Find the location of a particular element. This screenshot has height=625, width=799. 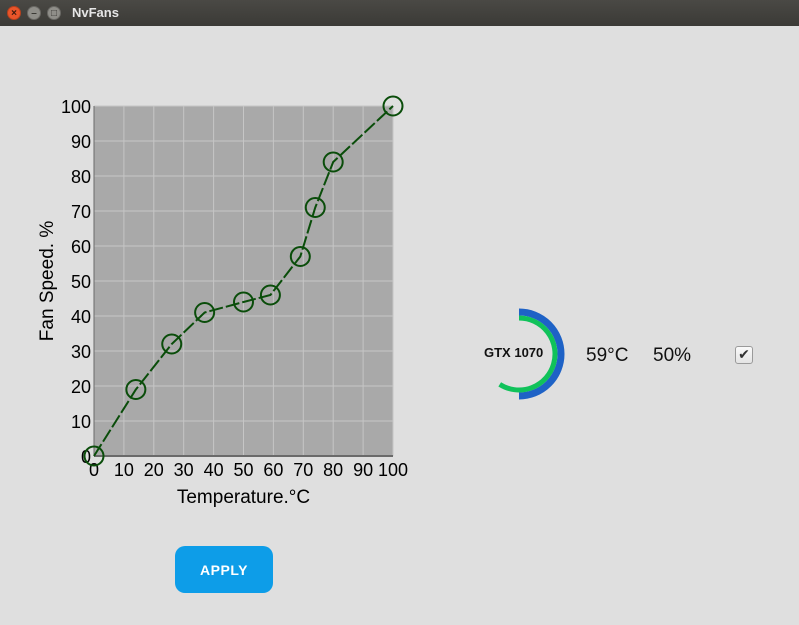

gpu-name: GTX 1070 is located at coordinates (514, 352).